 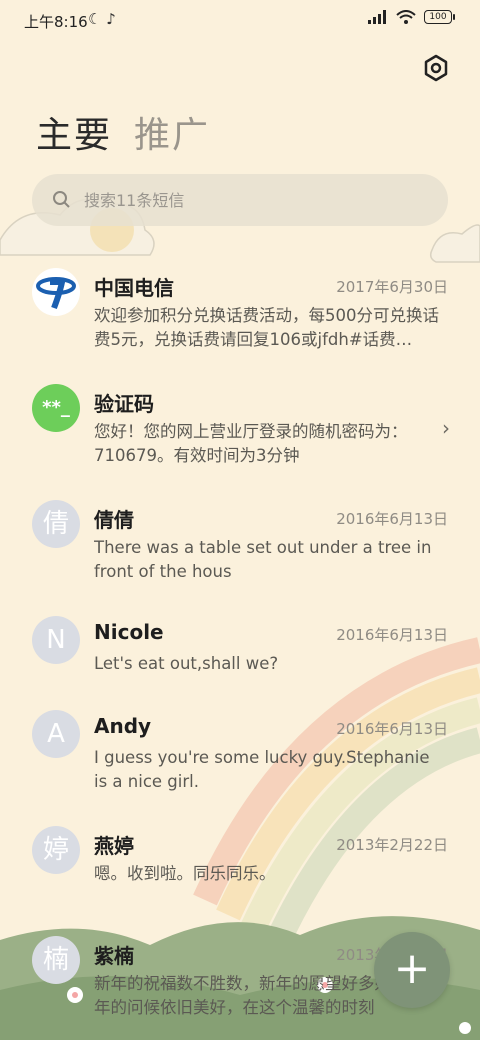 What do you see at coordinates (436, 68) in the screenshot?
I see `settings-gear-icon` at bounding box center [436, 68].